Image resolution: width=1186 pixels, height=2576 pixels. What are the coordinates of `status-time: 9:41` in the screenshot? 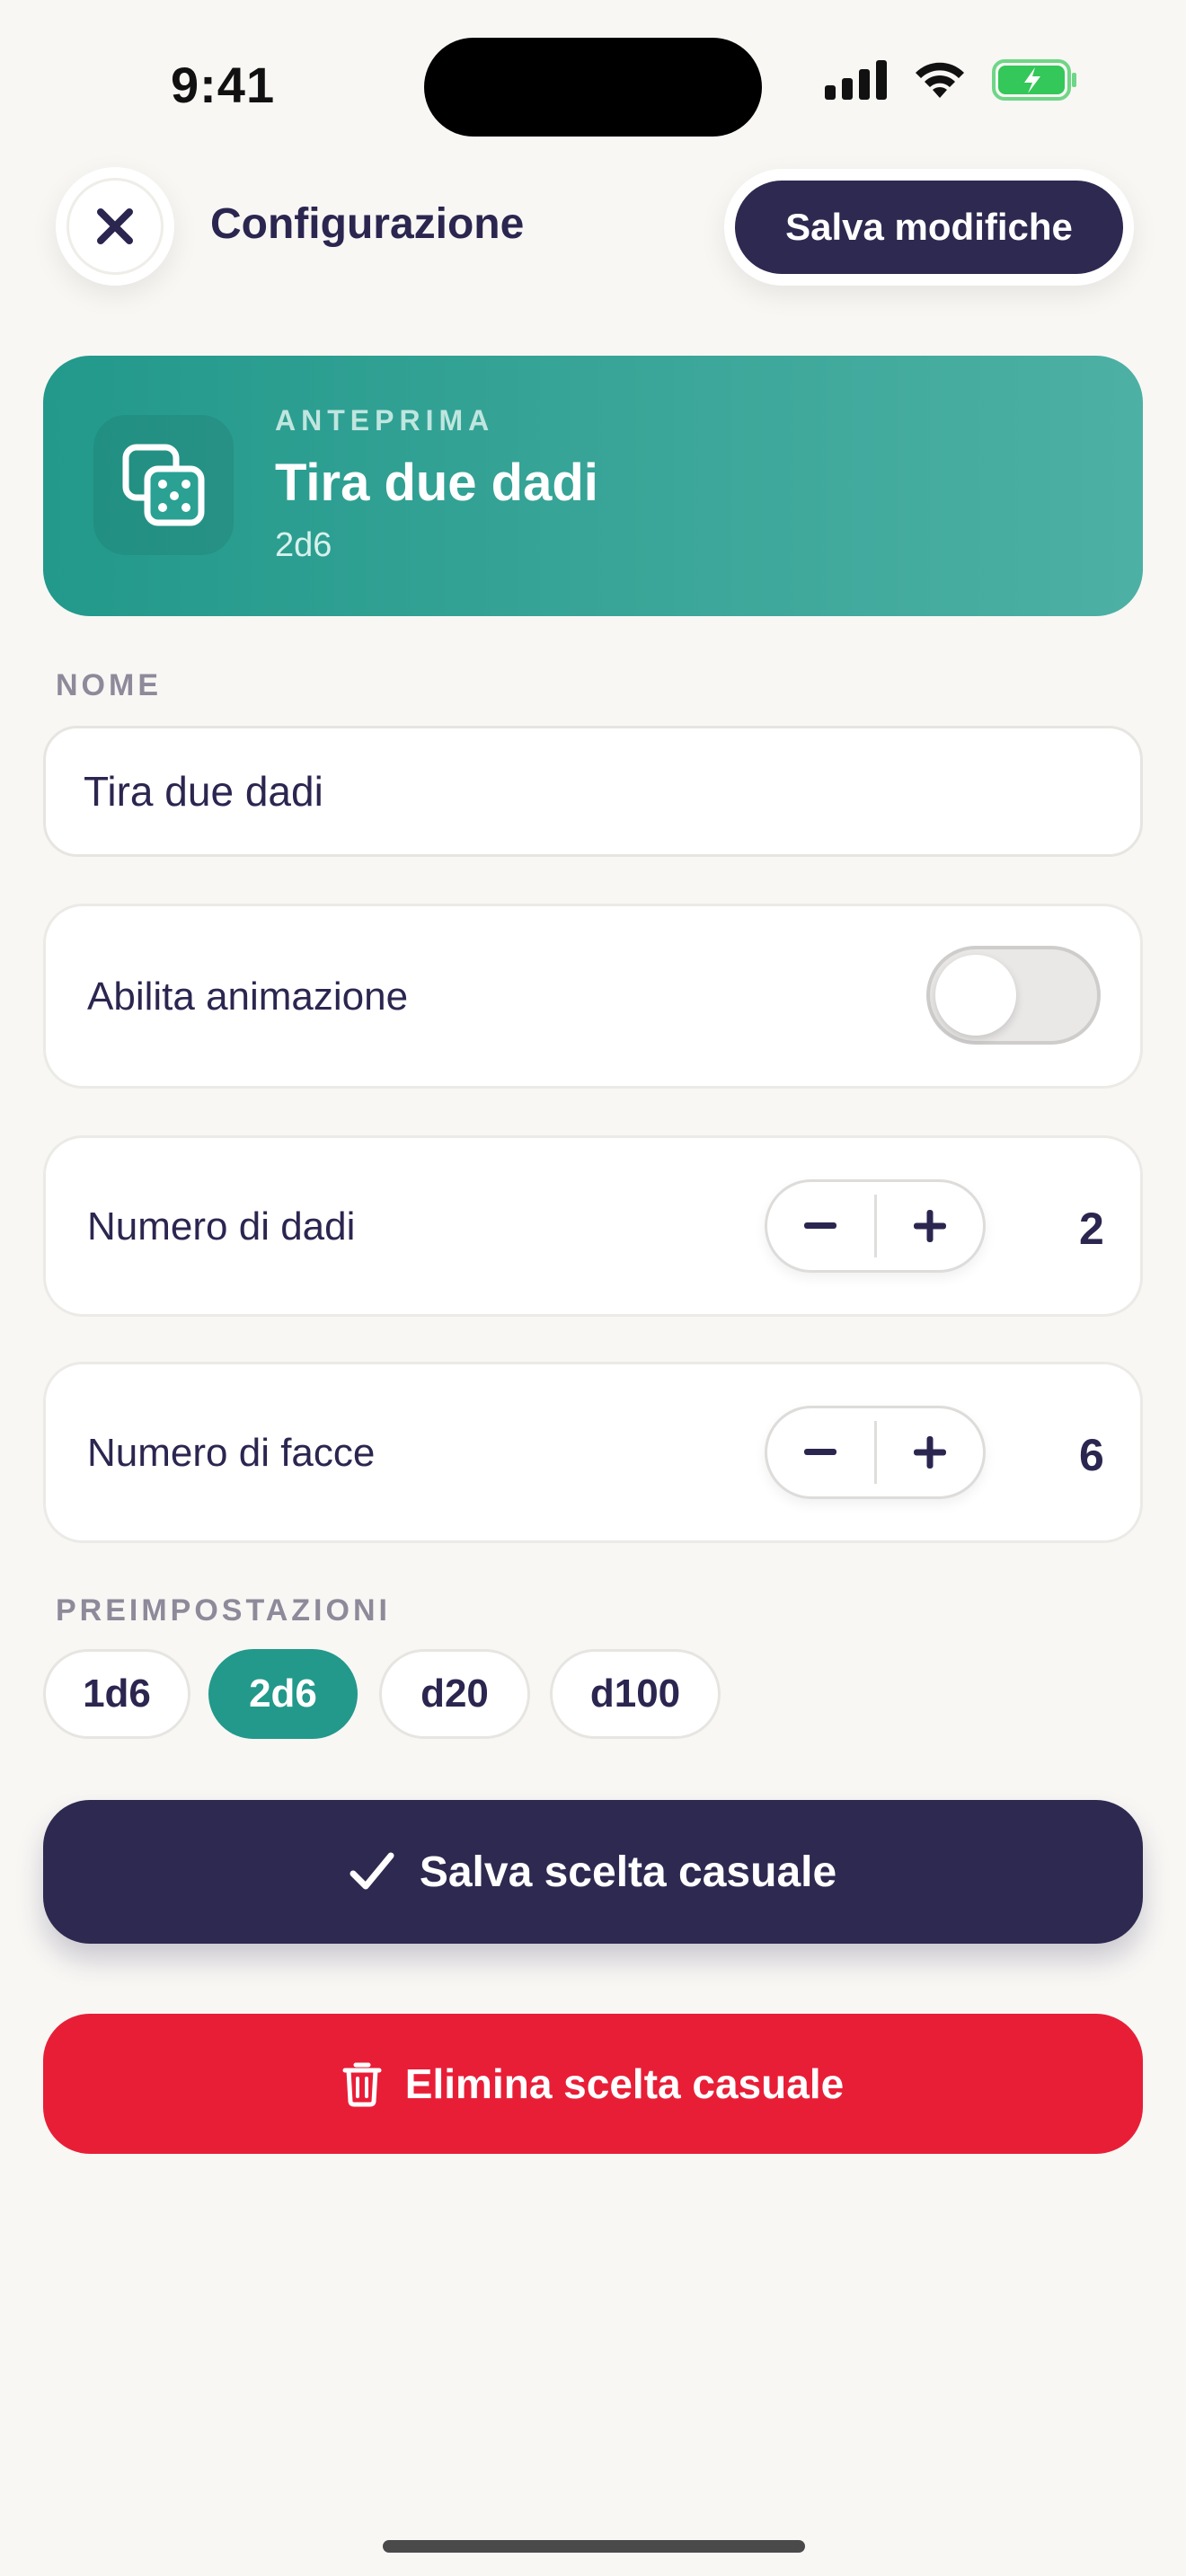 It's located at (223, 85).